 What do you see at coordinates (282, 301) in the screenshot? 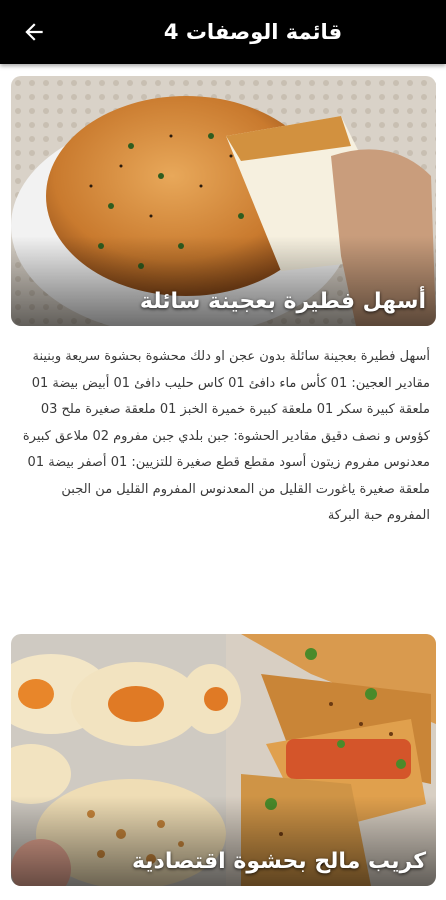
I see `recipe-title: أسهل فطيرة بعجينة سائلة` at bounding box center [282, 301].